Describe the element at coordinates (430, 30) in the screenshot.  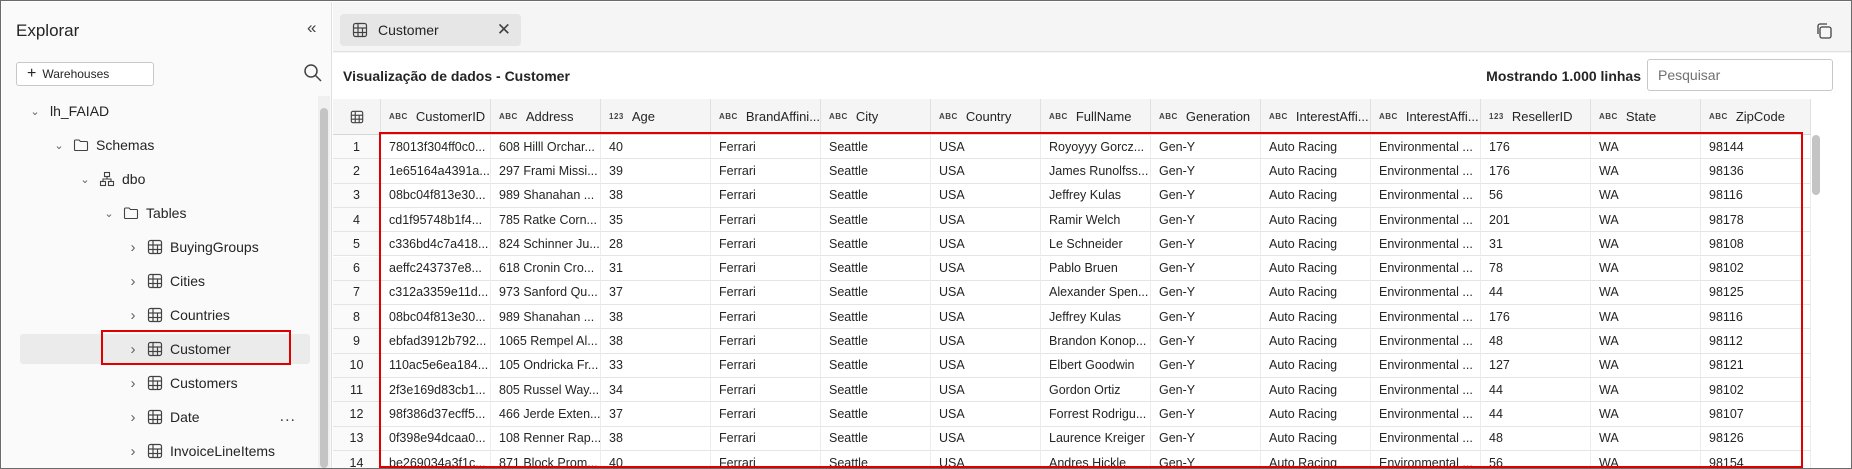
I see `tab-customer: Customer ✕` at that location.